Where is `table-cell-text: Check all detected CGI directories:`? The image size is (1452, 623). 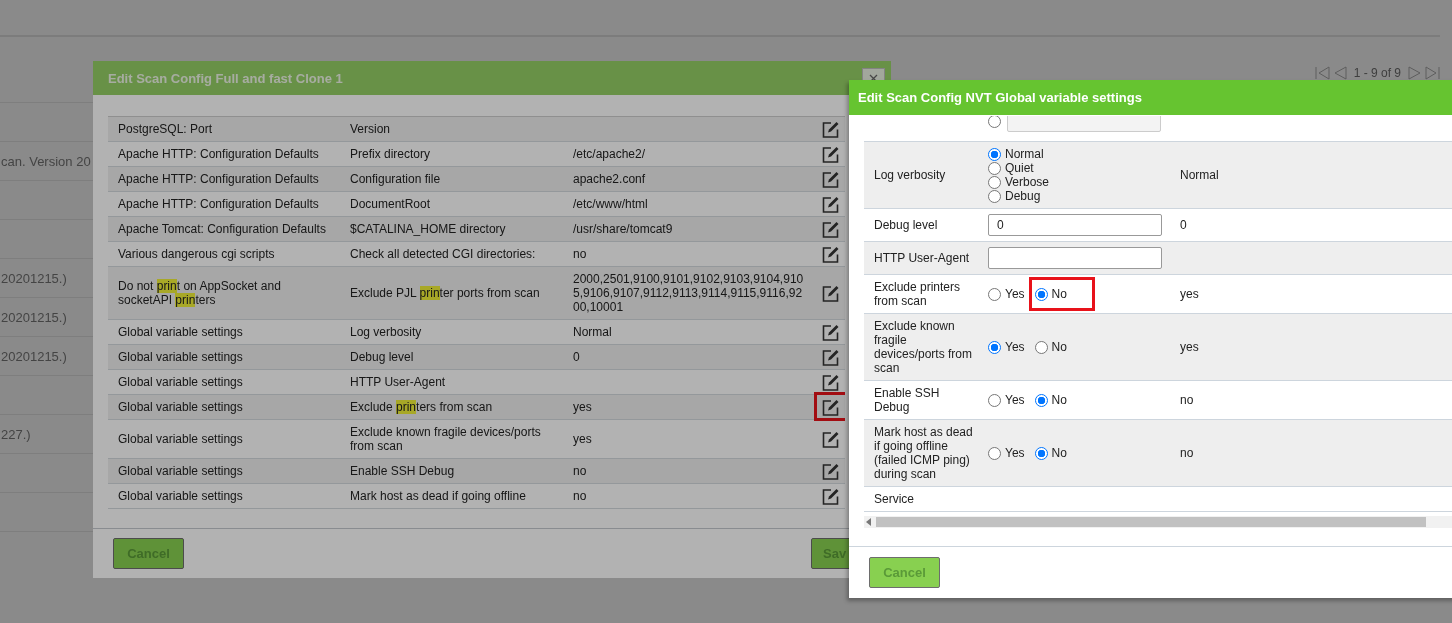 table-cell-text: Check all detected CGI directories: is located at coordinates (443, 254).